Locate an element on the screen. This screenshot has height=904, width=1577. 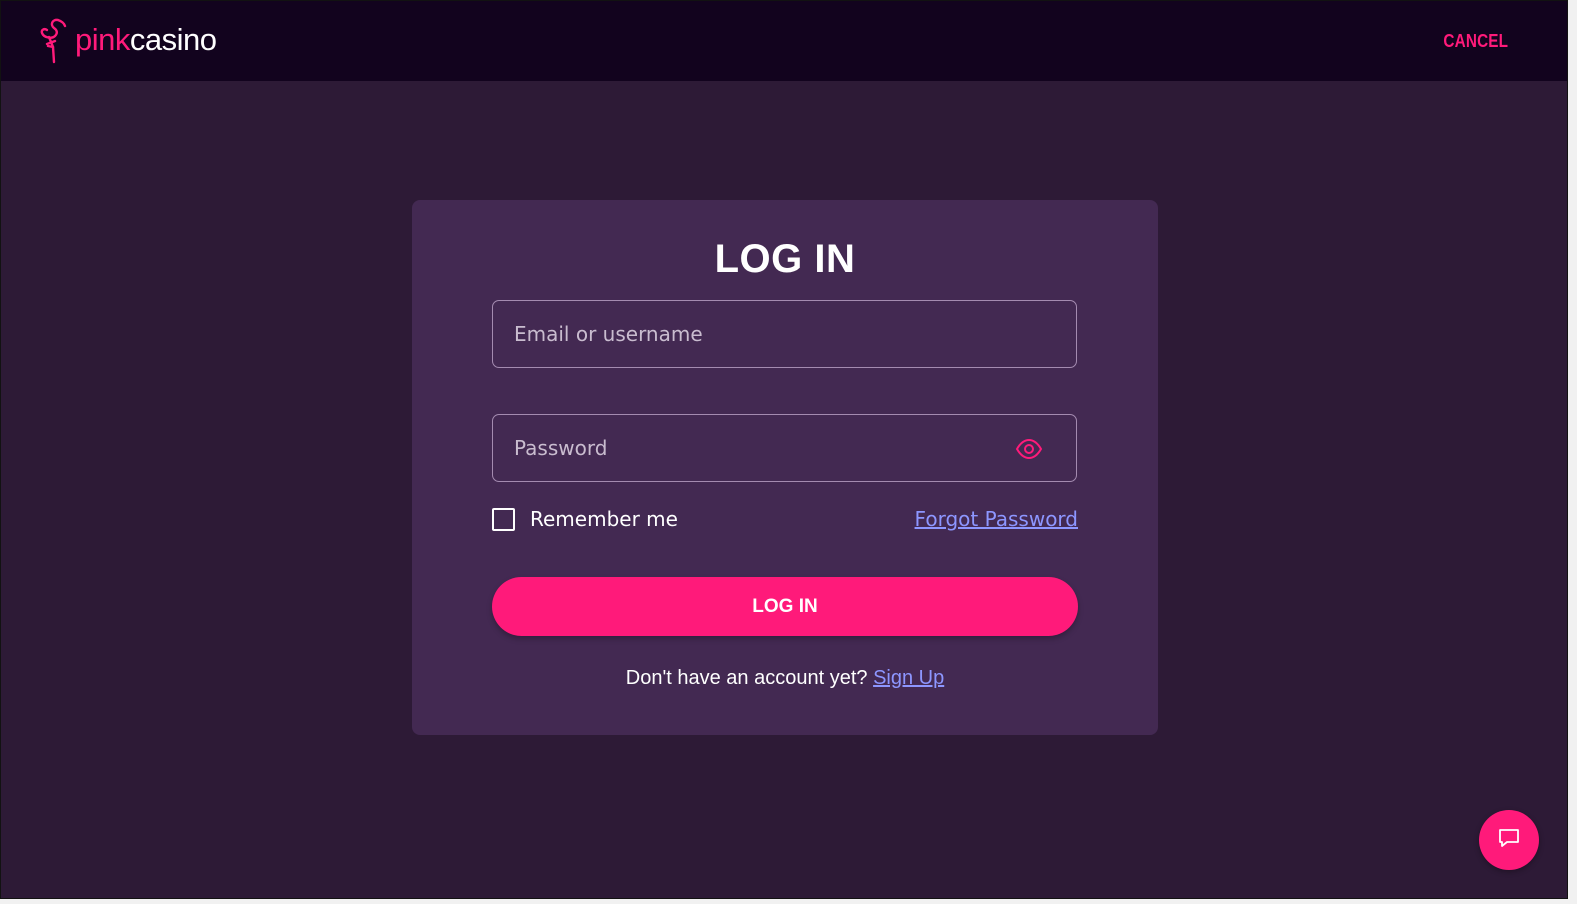
logo-text: pinkcasino is located at coordinates (146, 39).